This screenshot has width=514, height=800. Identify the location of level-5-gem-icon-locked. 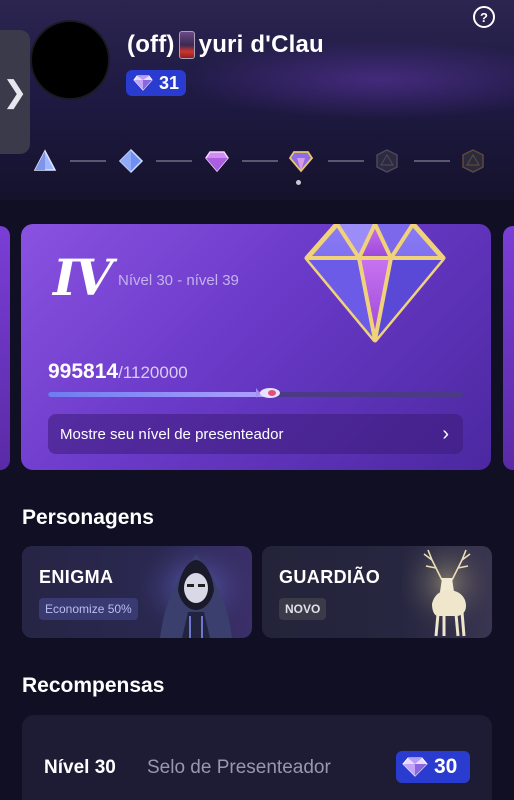
(387, 161).